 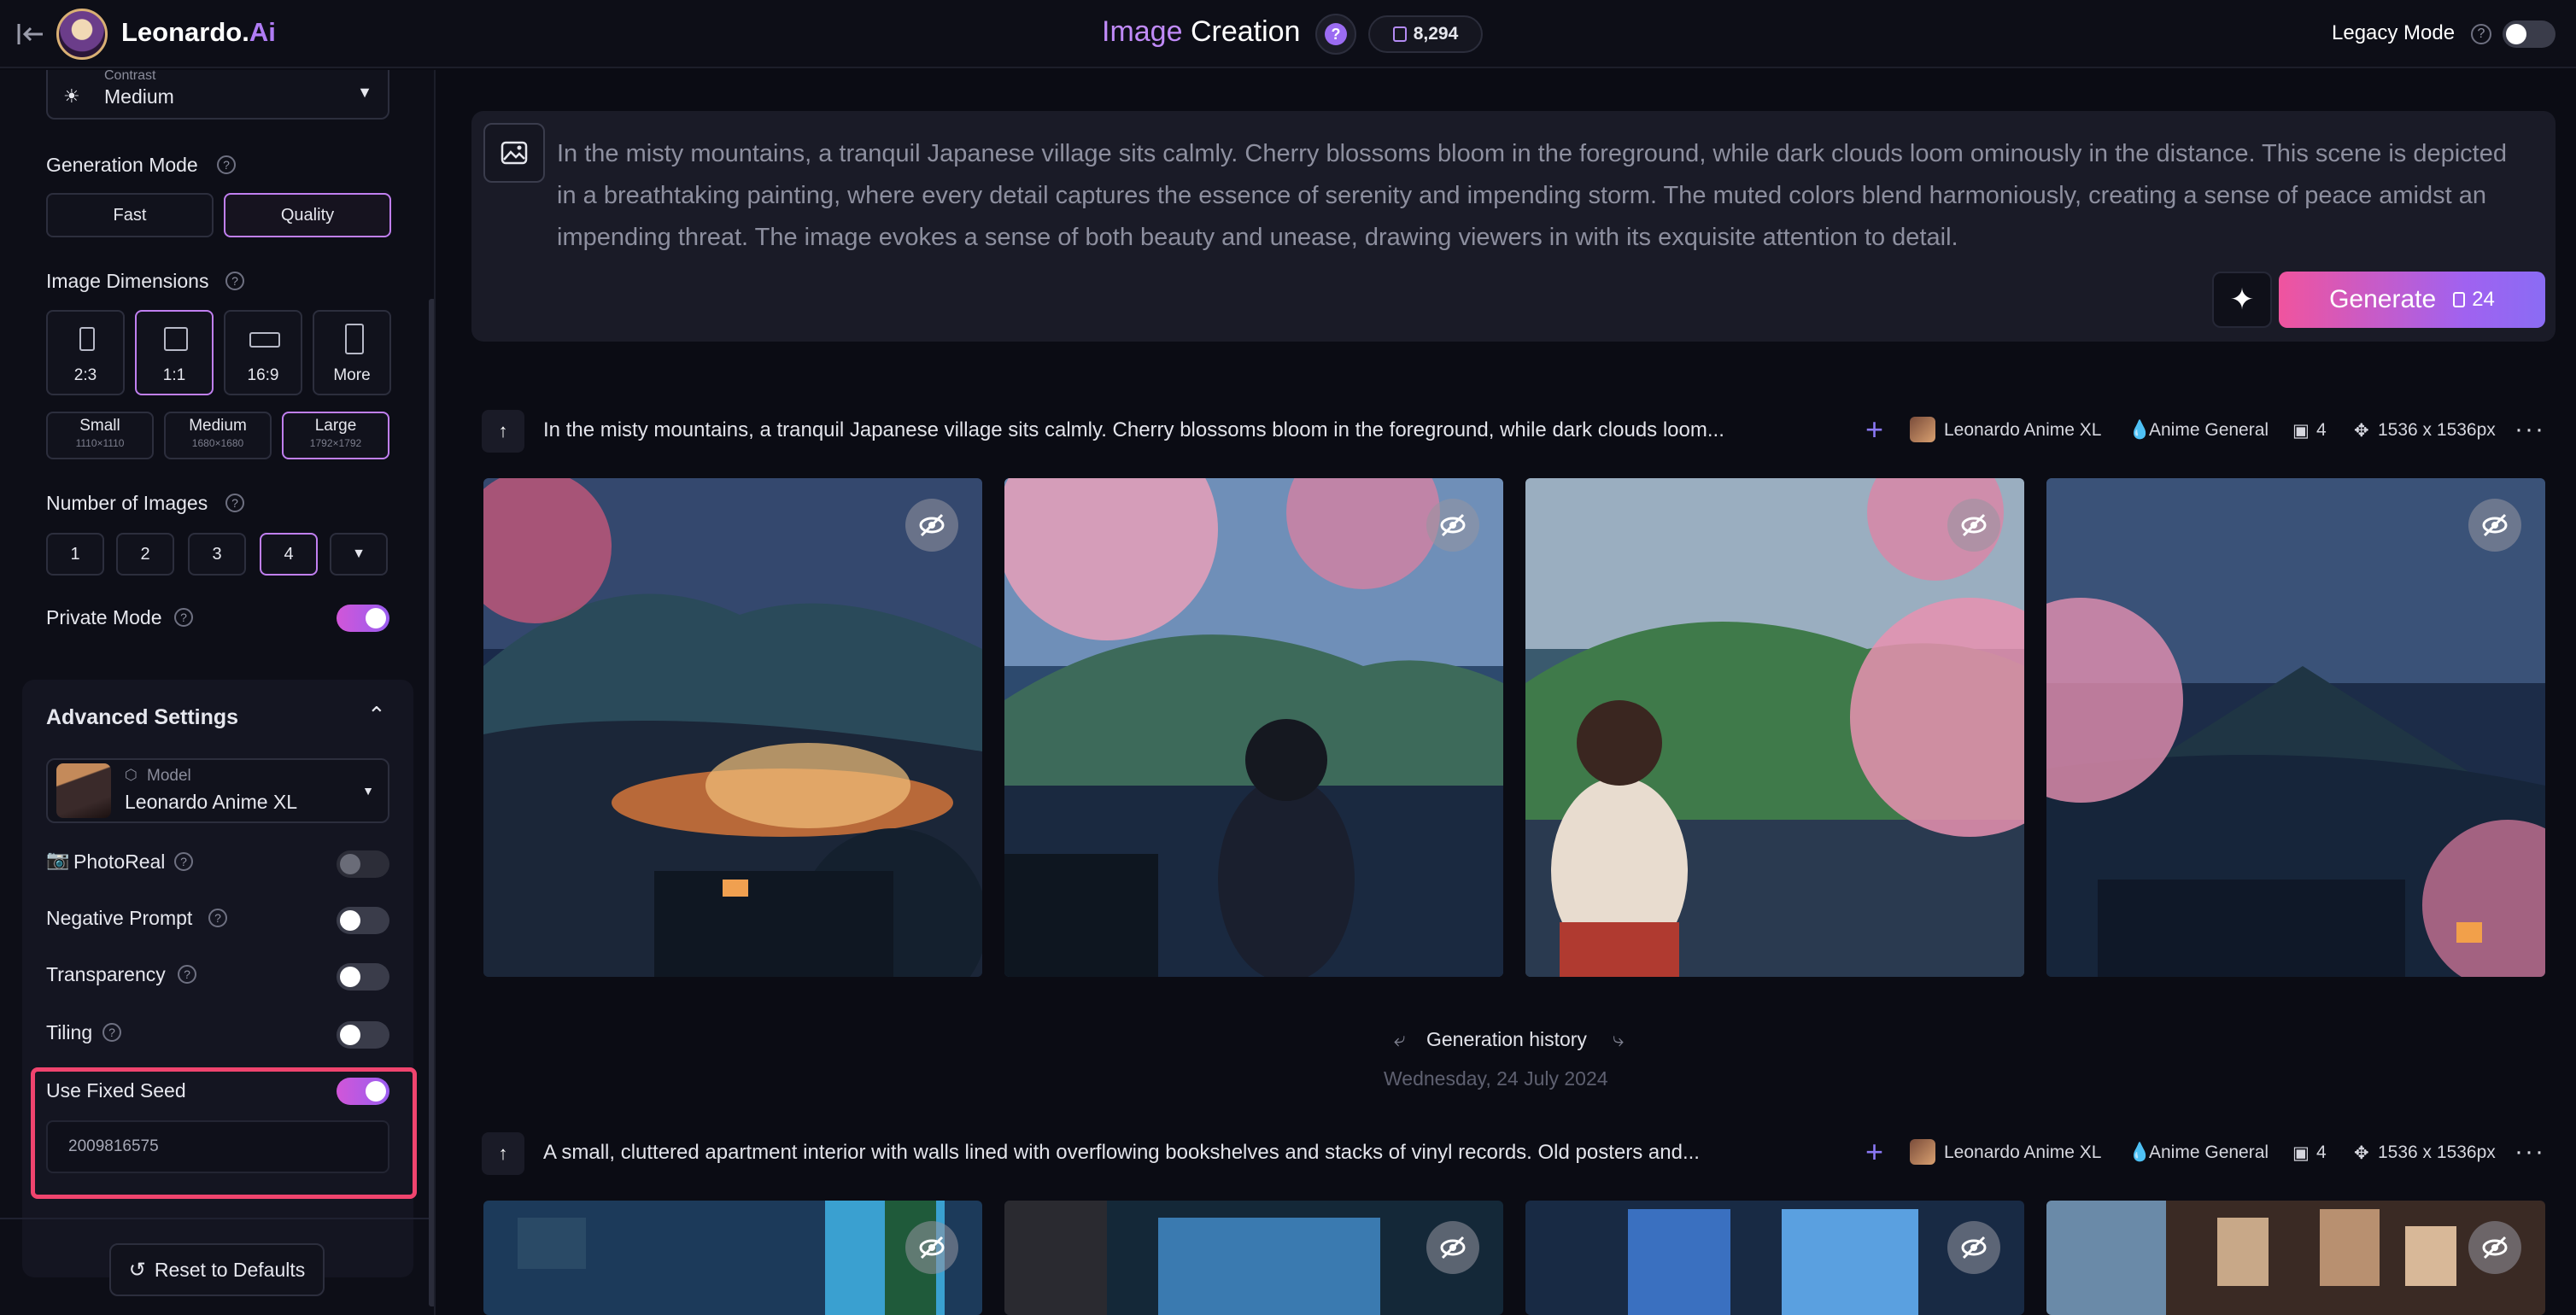 What do you see at coordinates (431, 802) in the screenshot?
I see `sidebar-scrollbar` at bounding box center [431, 802].